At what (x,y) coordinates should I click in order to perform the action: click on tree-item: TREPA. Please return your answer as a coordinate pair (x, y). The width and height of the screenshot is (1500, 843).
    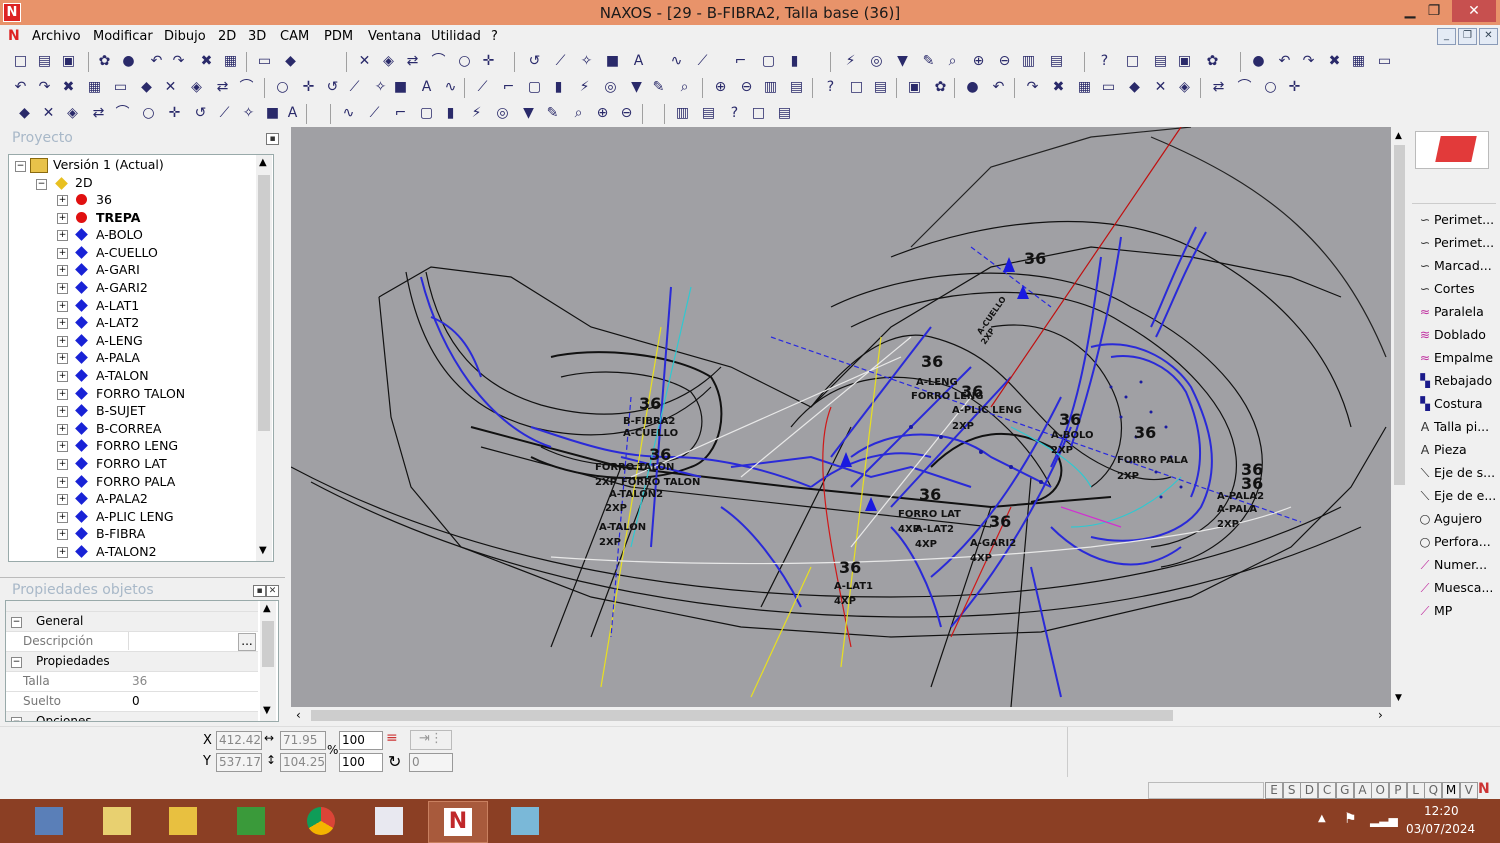
    Looking at the image, I should click on (118, 217).